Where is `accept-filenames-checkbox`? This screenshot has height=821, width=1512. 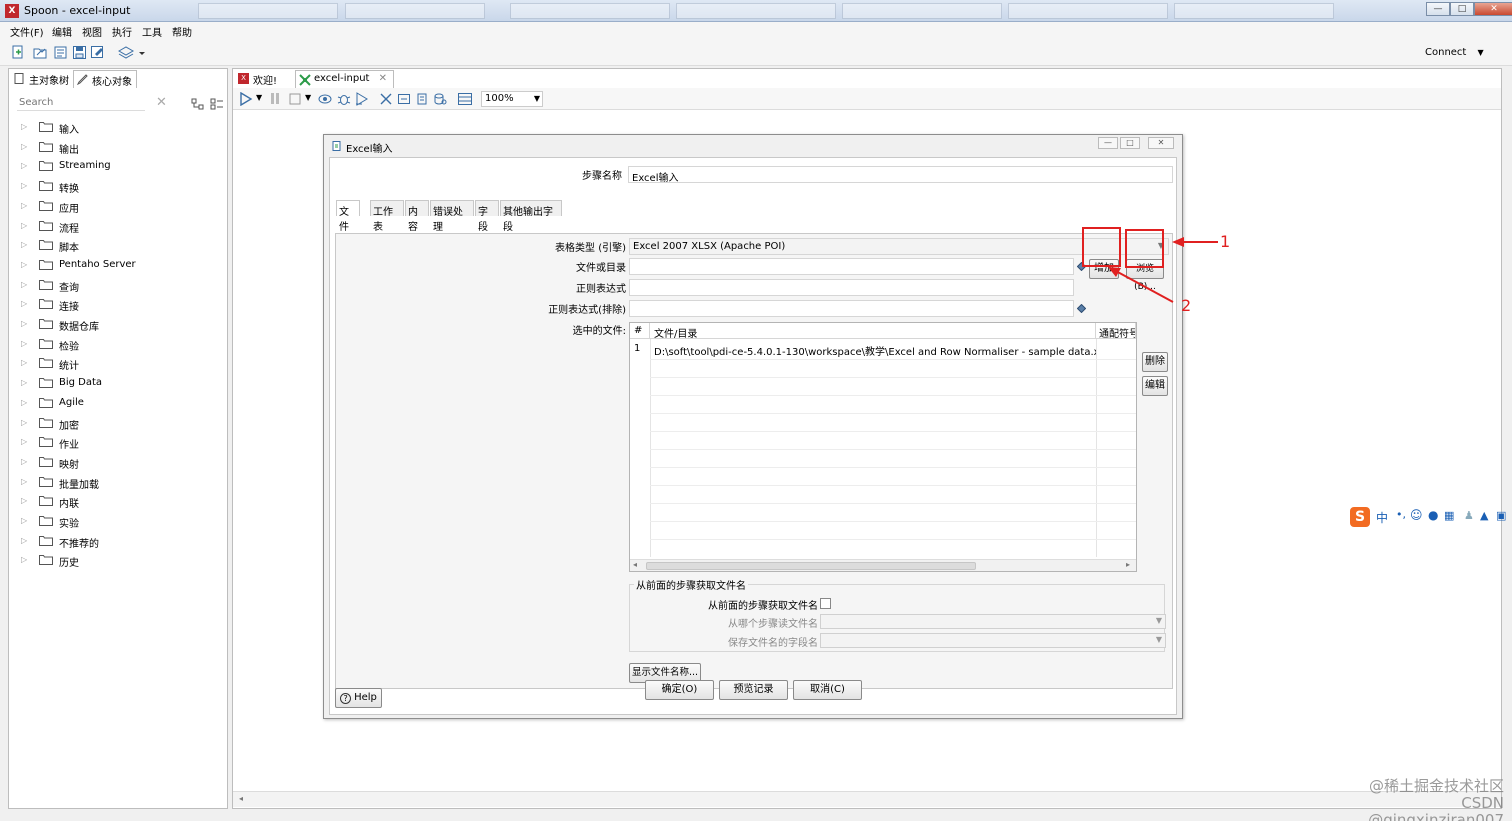 accept-filenames-checkbox is located at coordinates (825, 603).